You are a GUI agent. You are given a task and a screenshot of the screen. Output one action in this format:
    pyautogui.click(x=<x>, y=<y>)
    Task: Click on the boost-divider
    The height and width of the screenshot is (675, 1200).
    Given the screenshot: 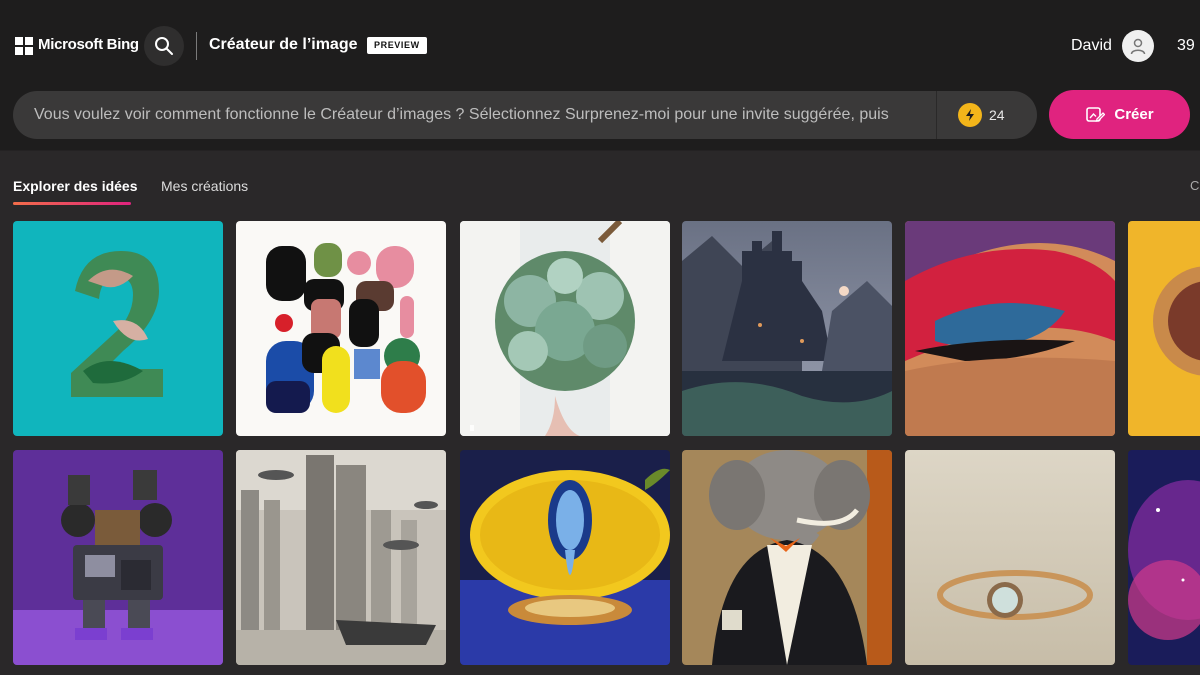 What is the action you would take?
    pyautogui.click(x=936, y=115)
    